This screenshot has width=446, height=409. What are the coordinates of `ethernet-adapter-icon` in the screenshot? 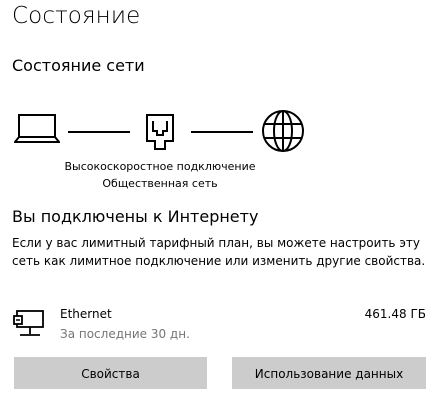 It's located at (28, 323).